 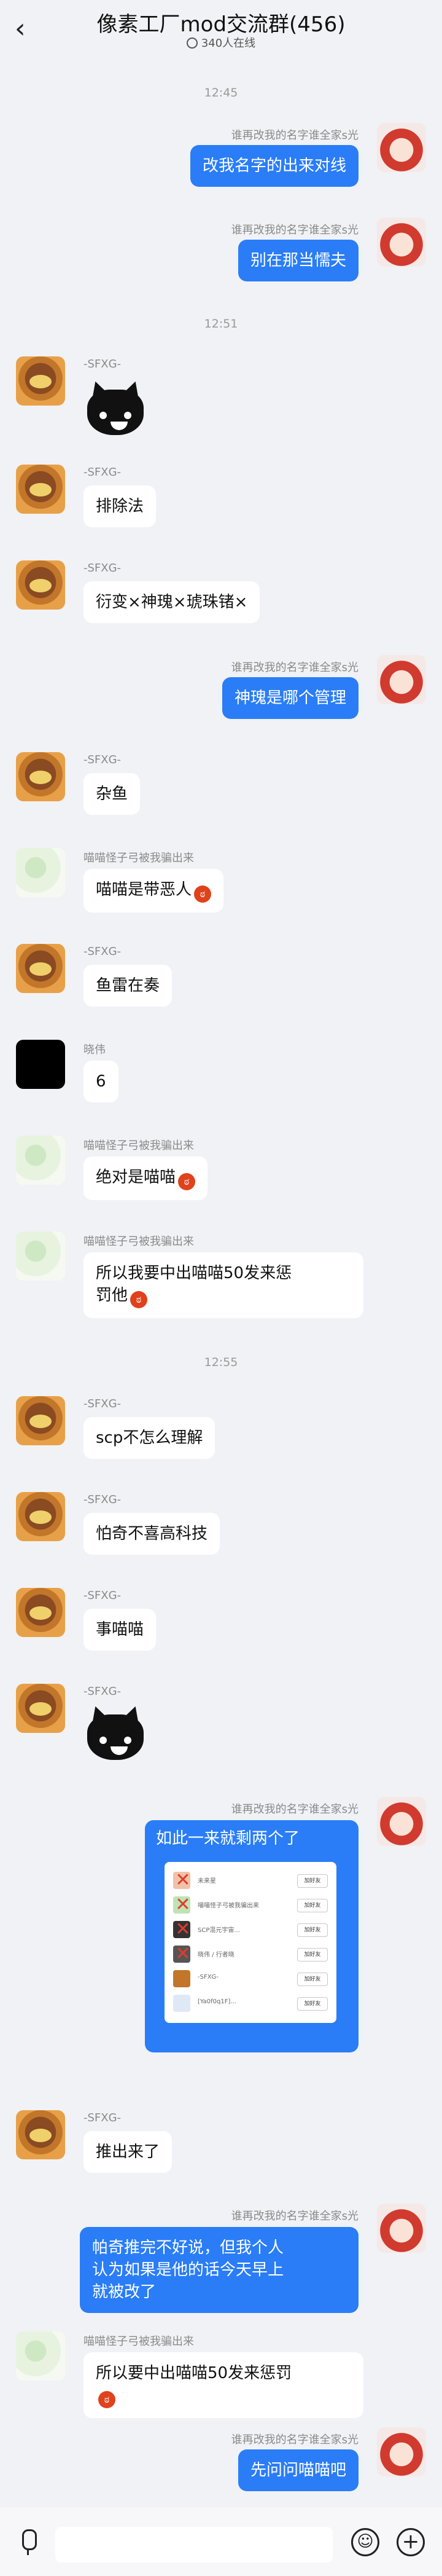 What do you see at coordinates (221, 22) in the screenshot?
I see `group-title: 像素工厂mod交流群(456)` at bounding box center [221, 22].